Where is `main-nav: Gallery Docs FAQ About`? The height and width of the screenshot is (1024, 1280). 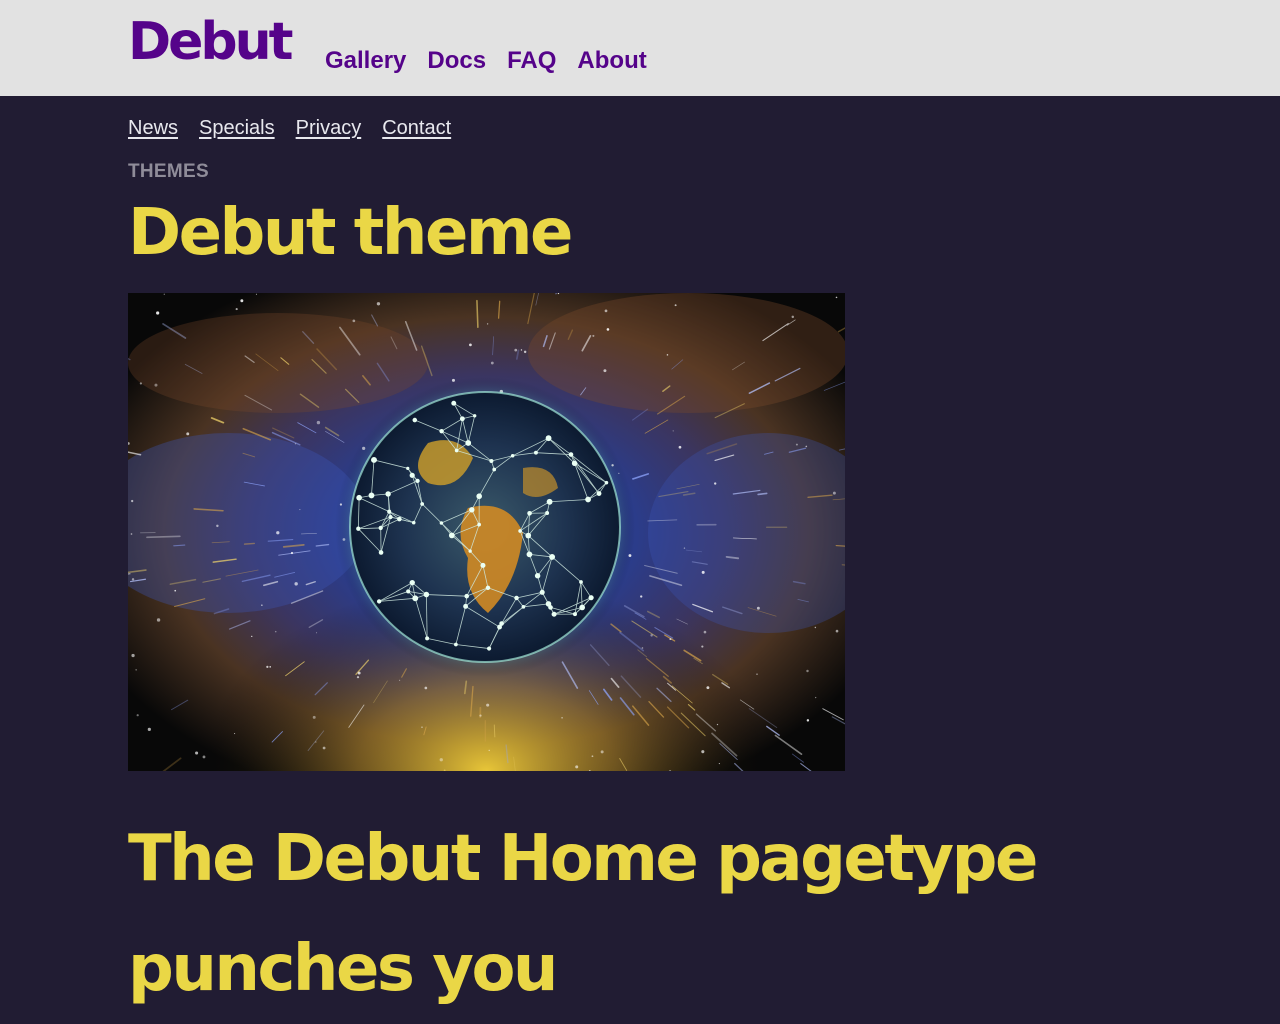 main-nav: Gallery Docs FAQ About is located at coordinates (486, 61).